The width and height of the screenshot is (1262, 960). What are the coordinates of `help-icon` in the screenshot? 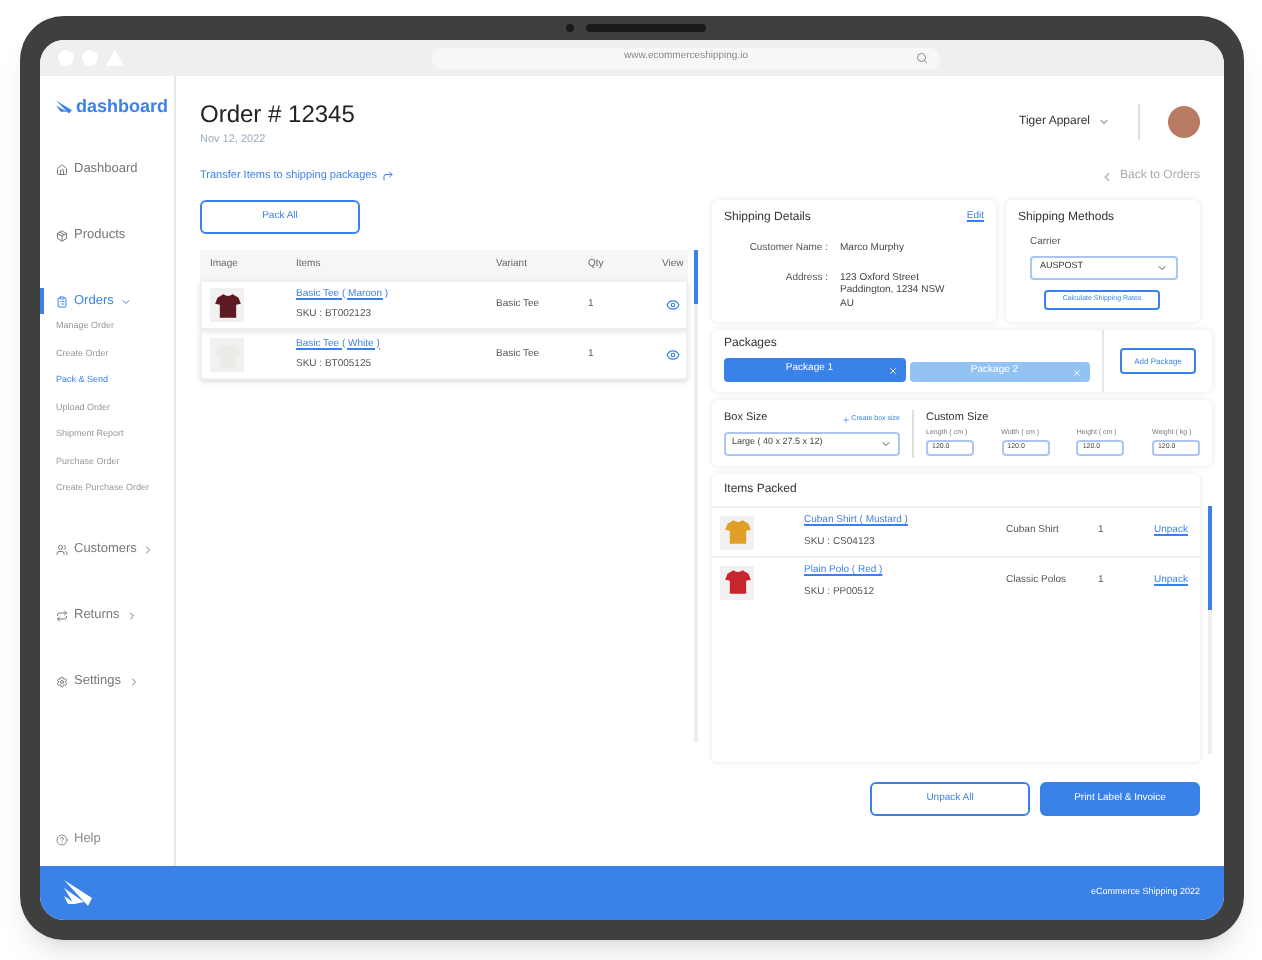 It's located at (62, 840).